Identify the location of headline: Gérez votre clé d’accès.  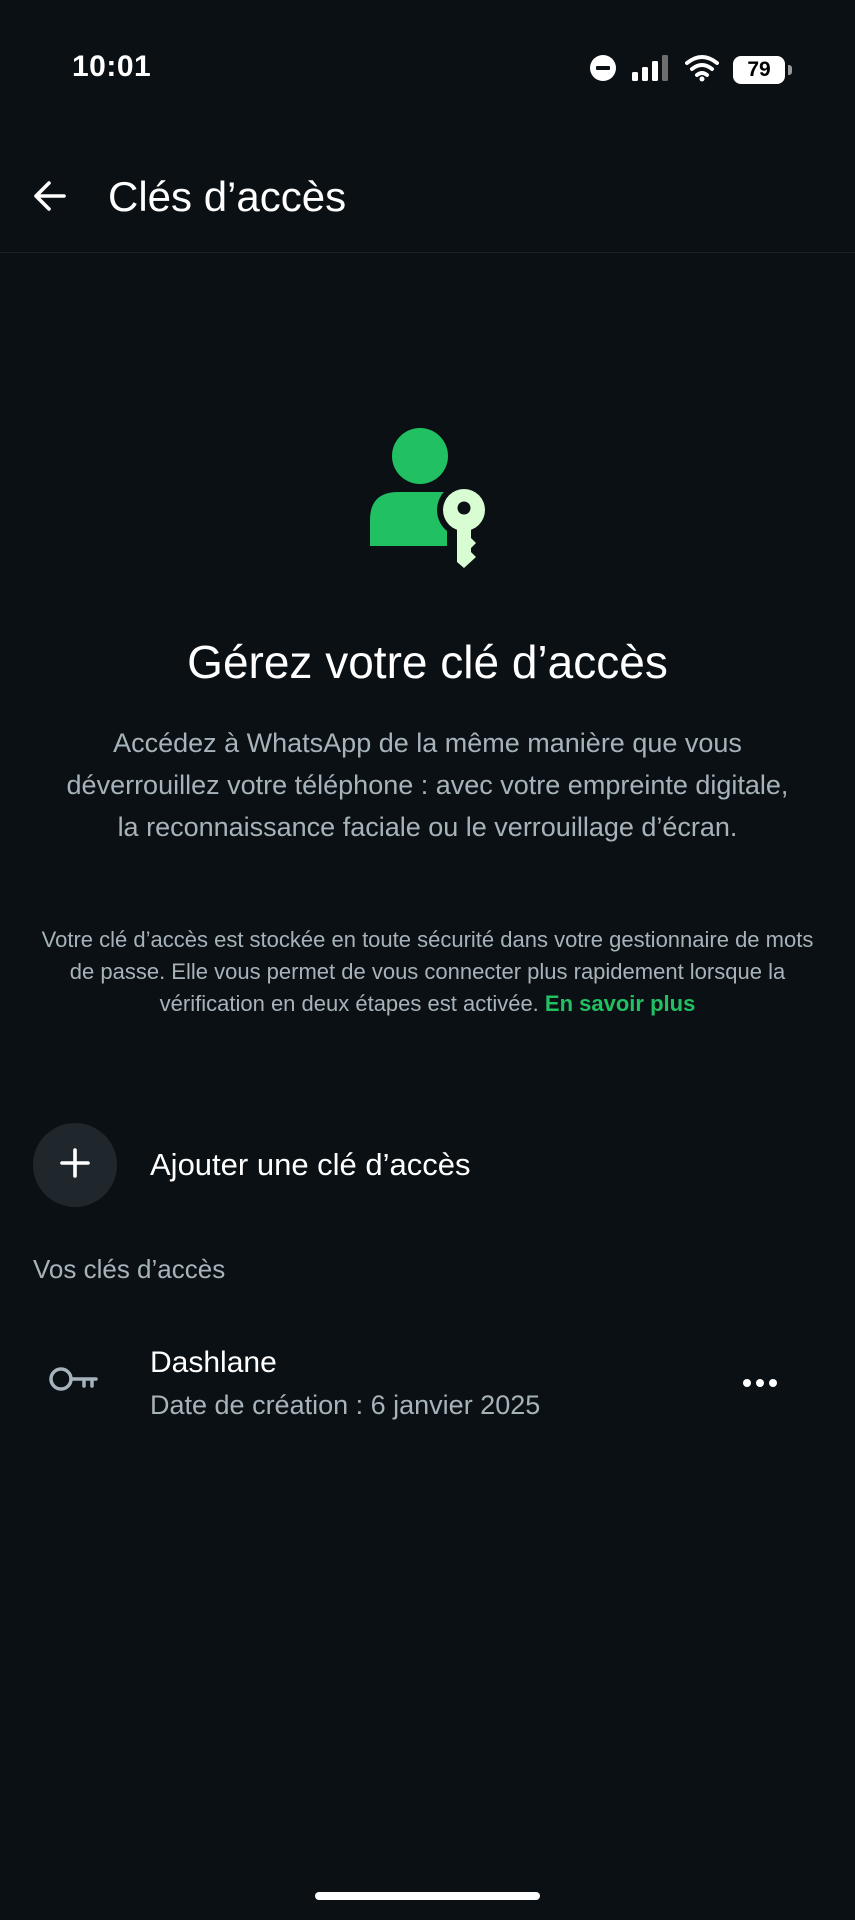
(427, 662).